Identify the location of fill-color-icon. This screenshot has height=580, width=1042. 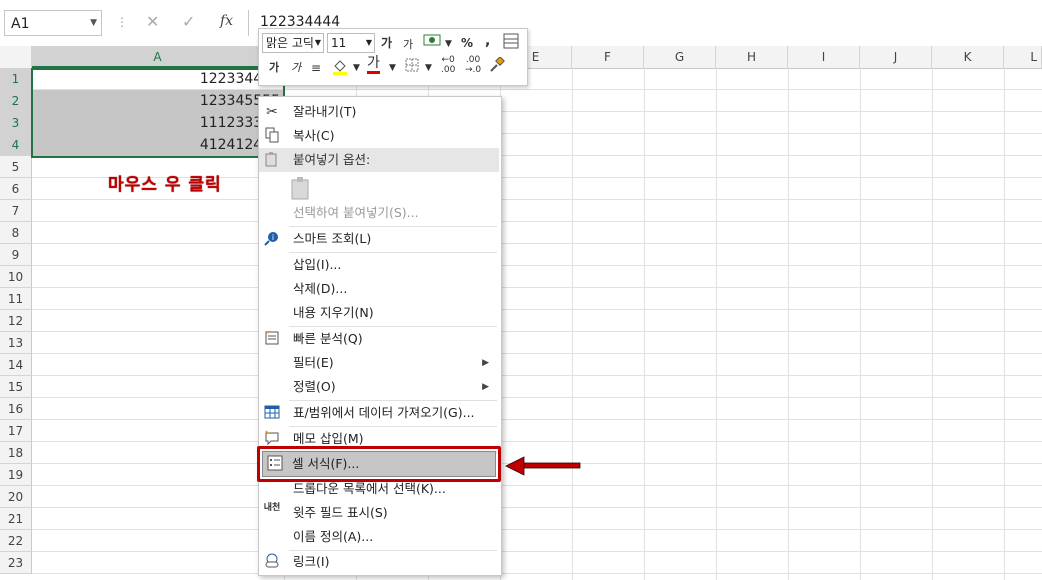
(340, 68).